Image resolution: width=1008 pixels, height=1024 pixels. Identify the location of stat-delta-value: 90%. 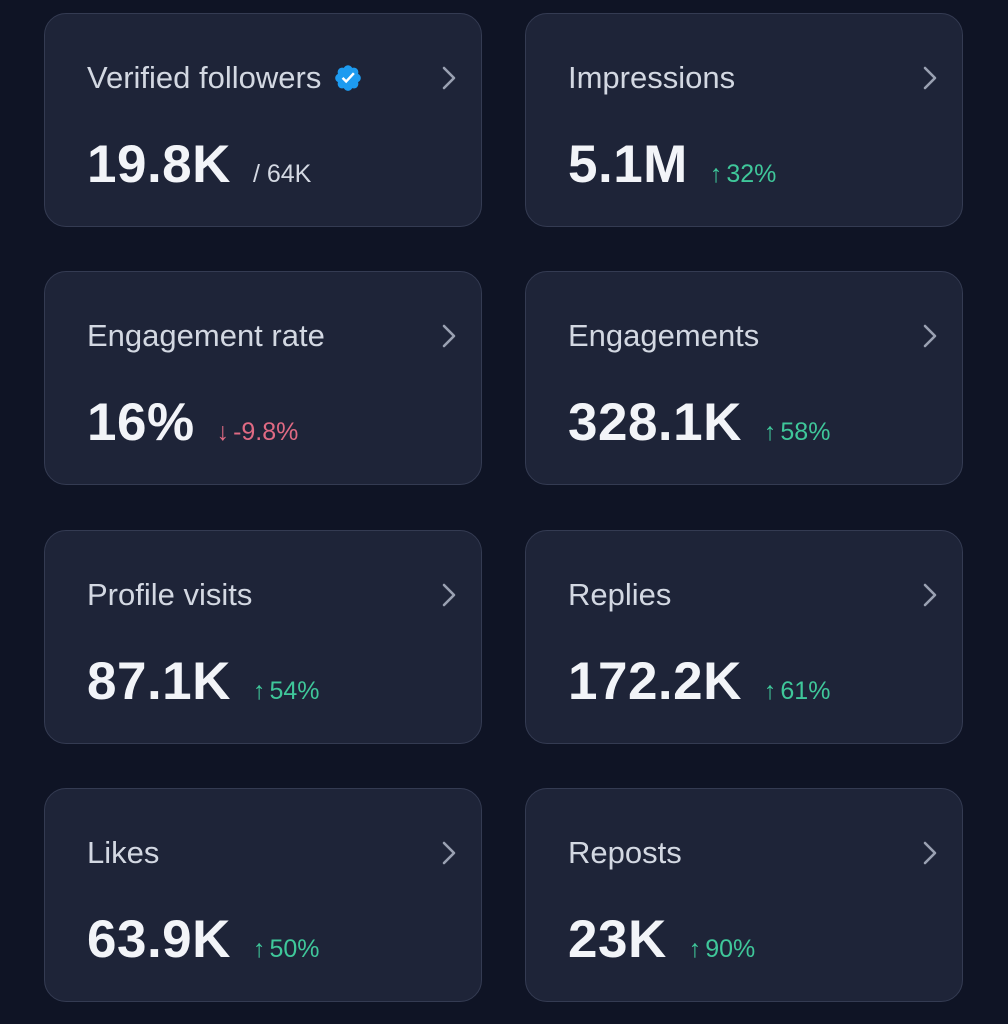
(730, 949).